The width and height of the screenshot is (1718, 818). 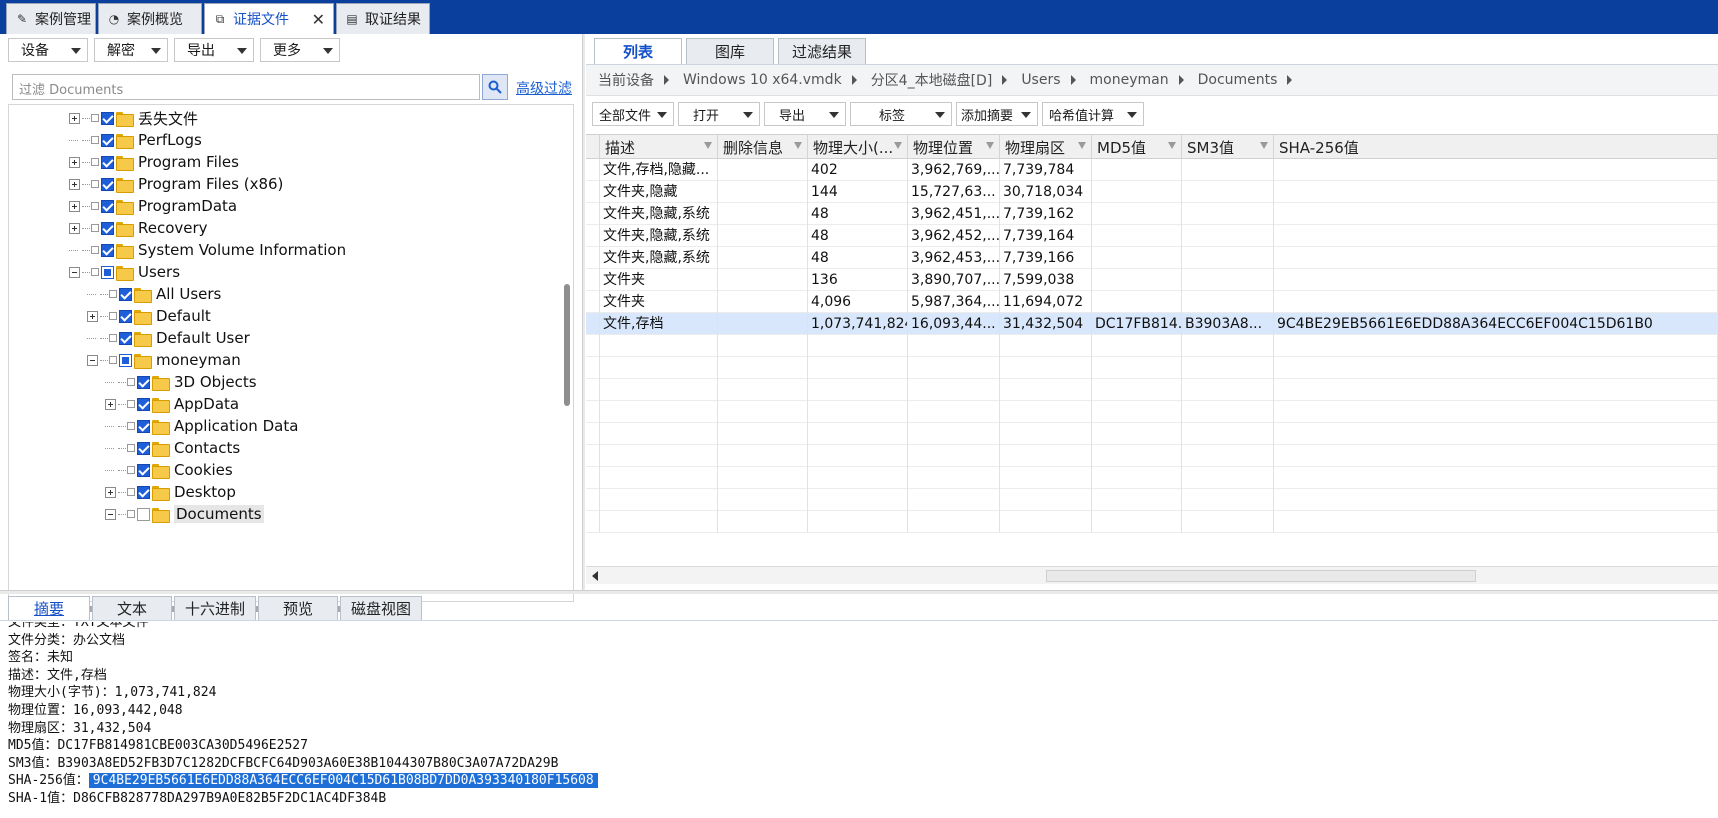 I want to click on table-row: 文件夹,隐藏 144 15,727,63... 30,718,034, so click(x=1152, y=192).